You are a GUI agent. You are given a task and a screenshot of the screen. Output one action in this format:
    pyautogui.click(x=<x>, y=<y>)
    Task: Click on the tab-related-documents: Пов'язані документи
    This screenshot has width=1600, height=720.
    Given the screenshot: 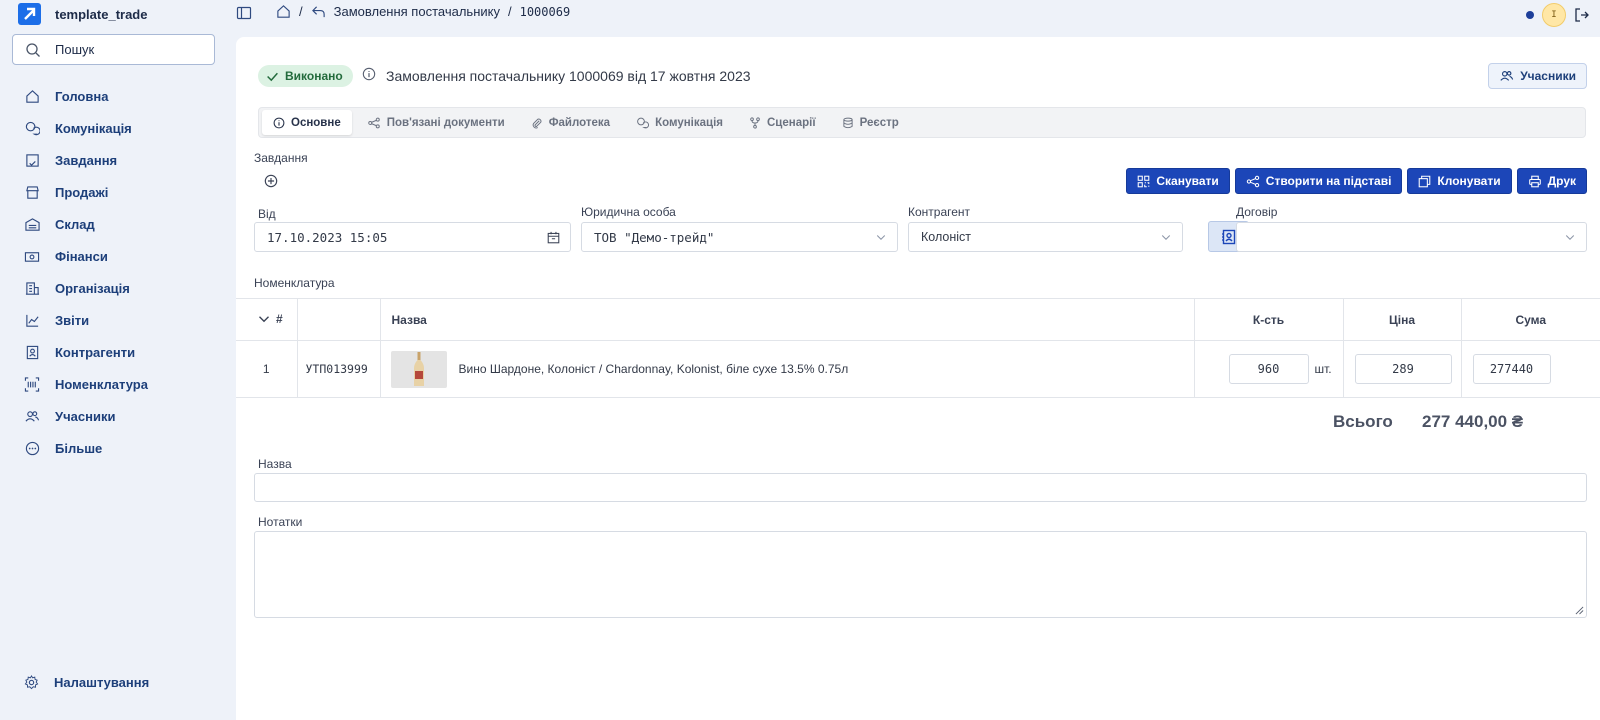 What is the action you would take?
    pyautogui.click(x=436, y=122)
    